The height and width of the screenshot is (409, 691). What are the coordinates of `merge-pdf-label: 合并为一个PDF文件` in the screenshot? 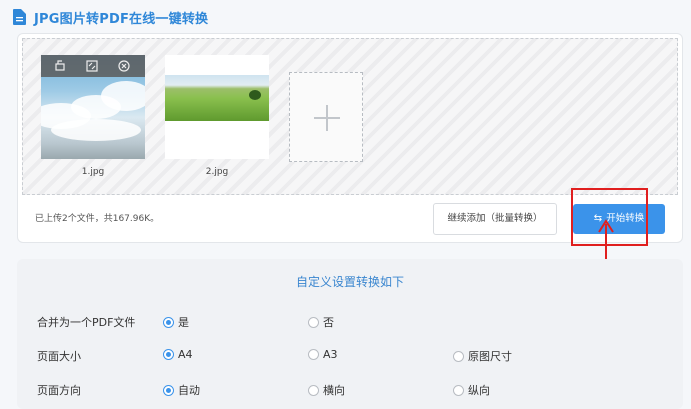 It's located at (86, 322).